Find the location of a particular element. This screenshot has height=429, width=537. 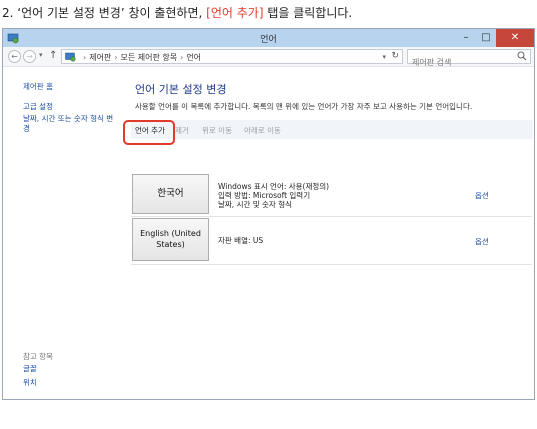

move-down-tab: 아래로 이동 is located at coordinates (262, 130).